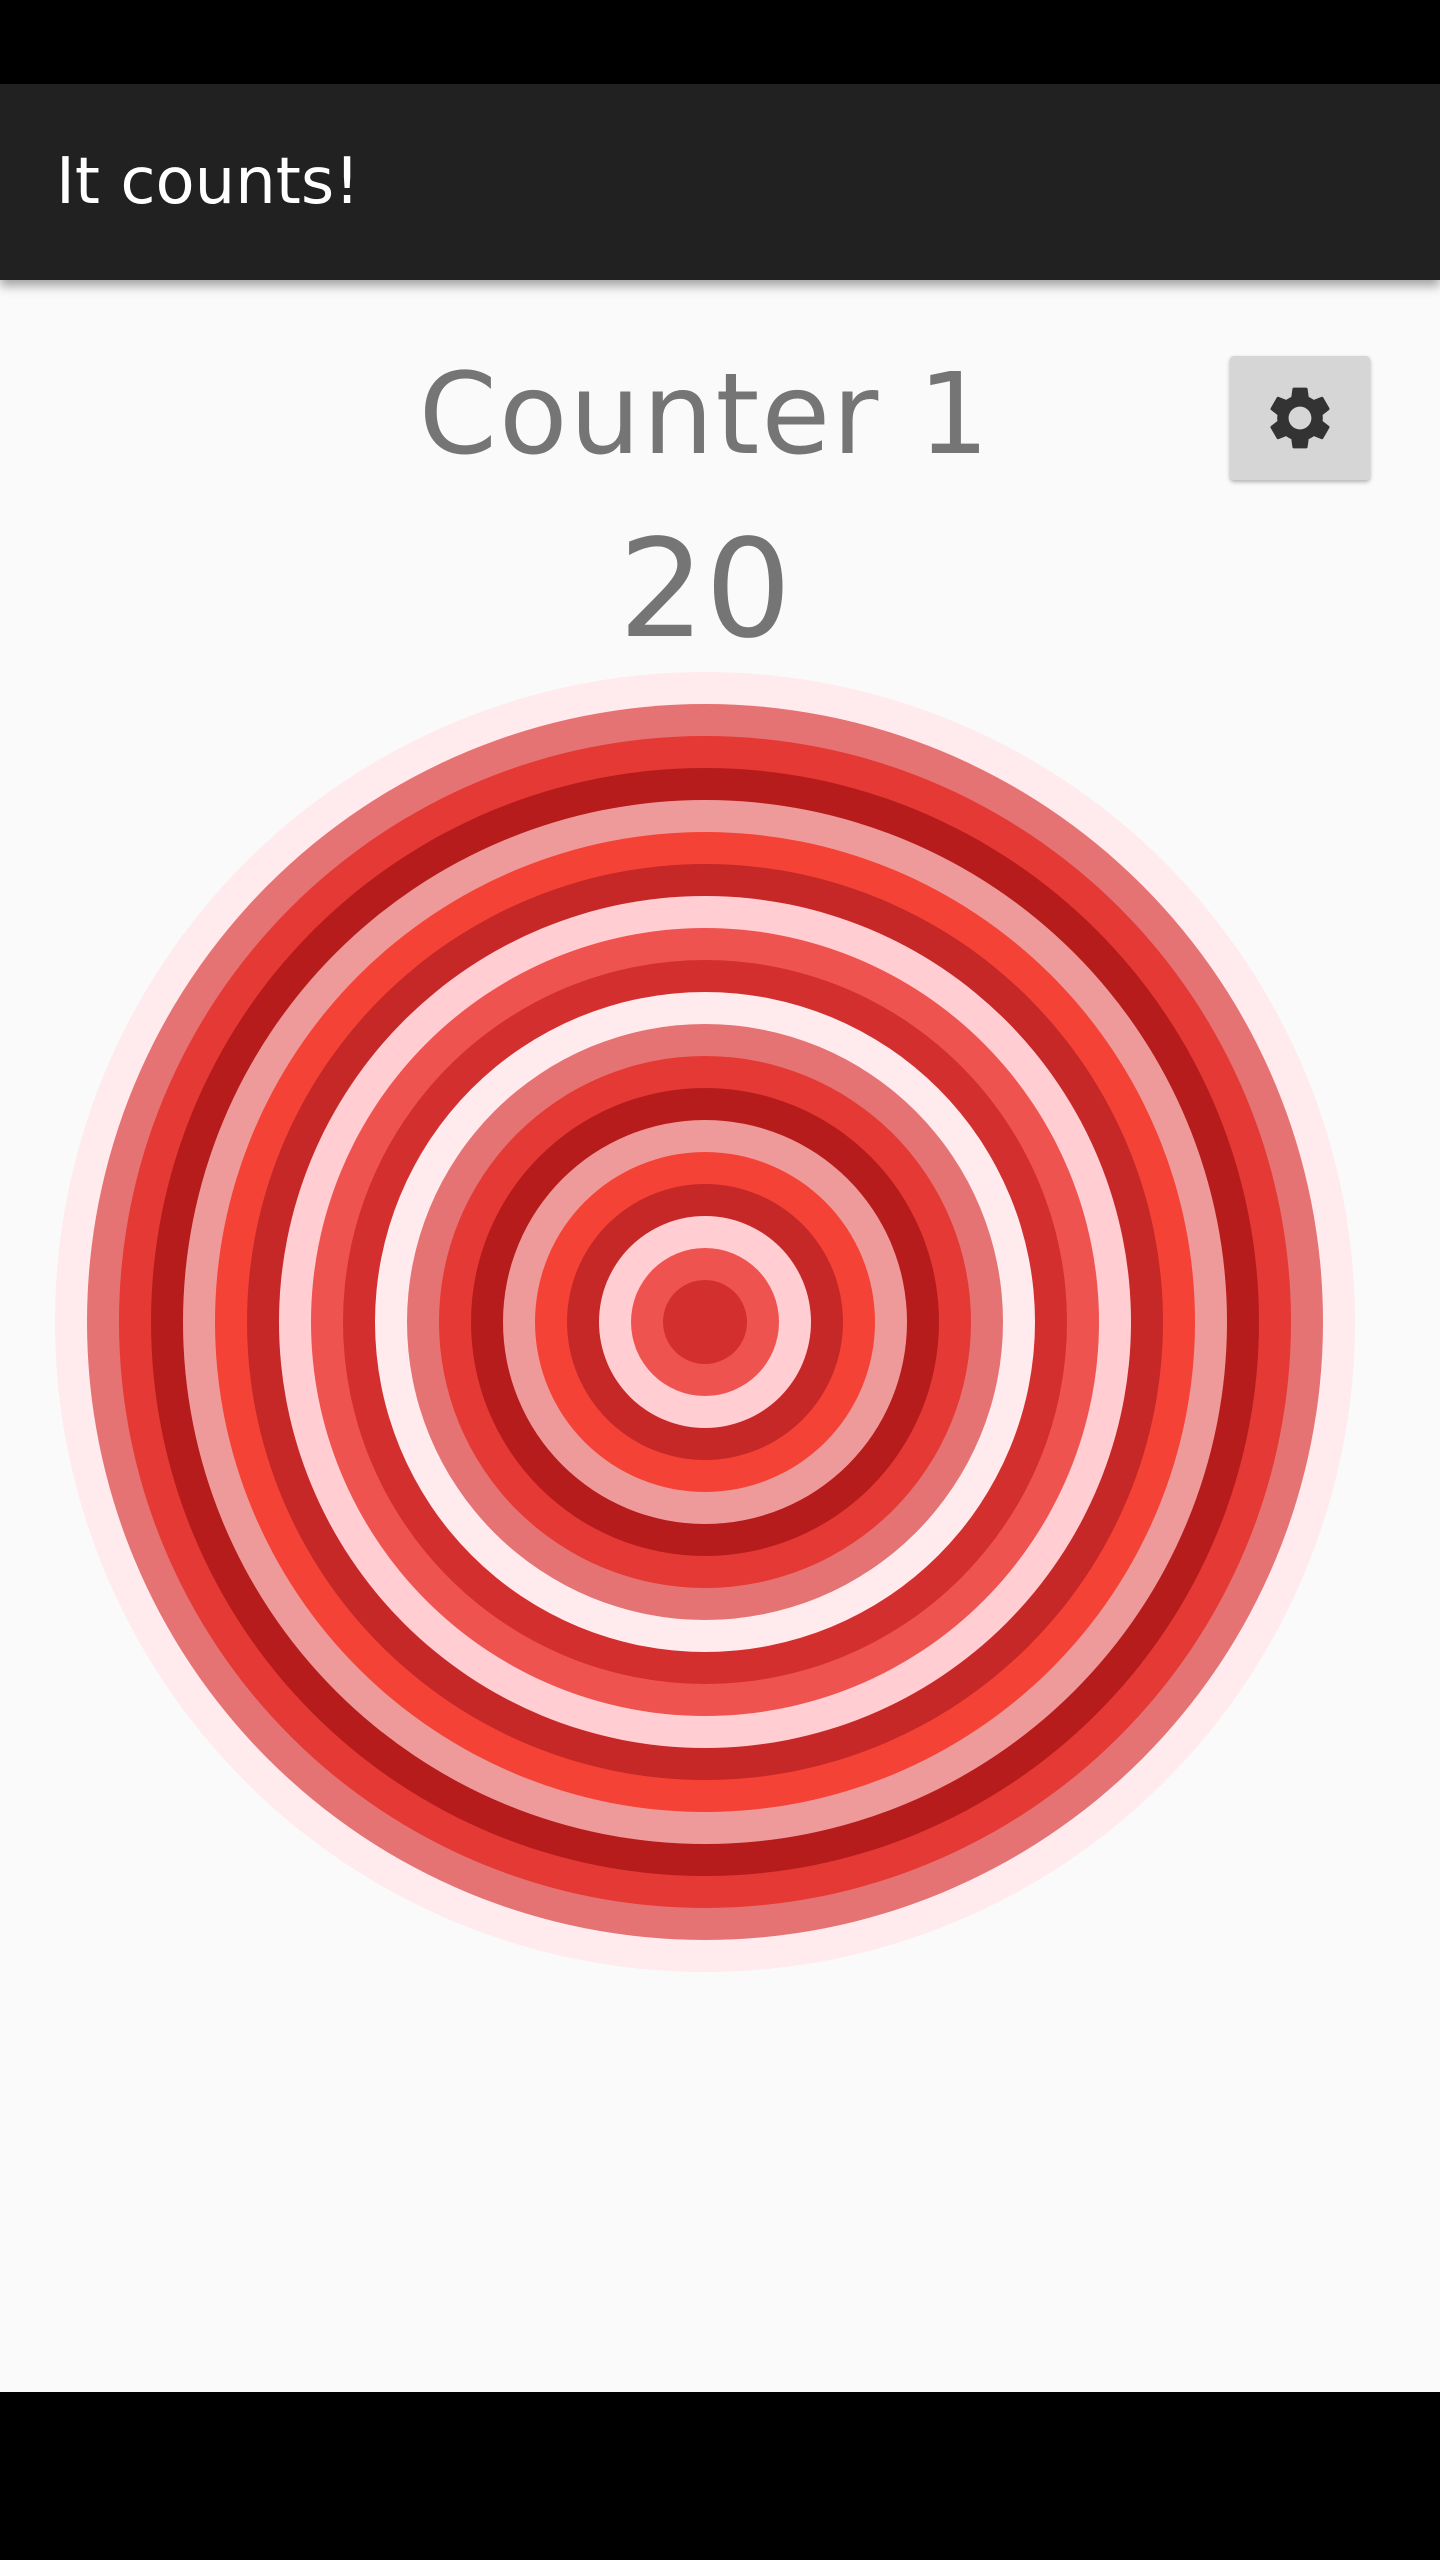 This screenshot has height=2560, width=1440. I want to click on app-title: It counts!, so click(208, 182).